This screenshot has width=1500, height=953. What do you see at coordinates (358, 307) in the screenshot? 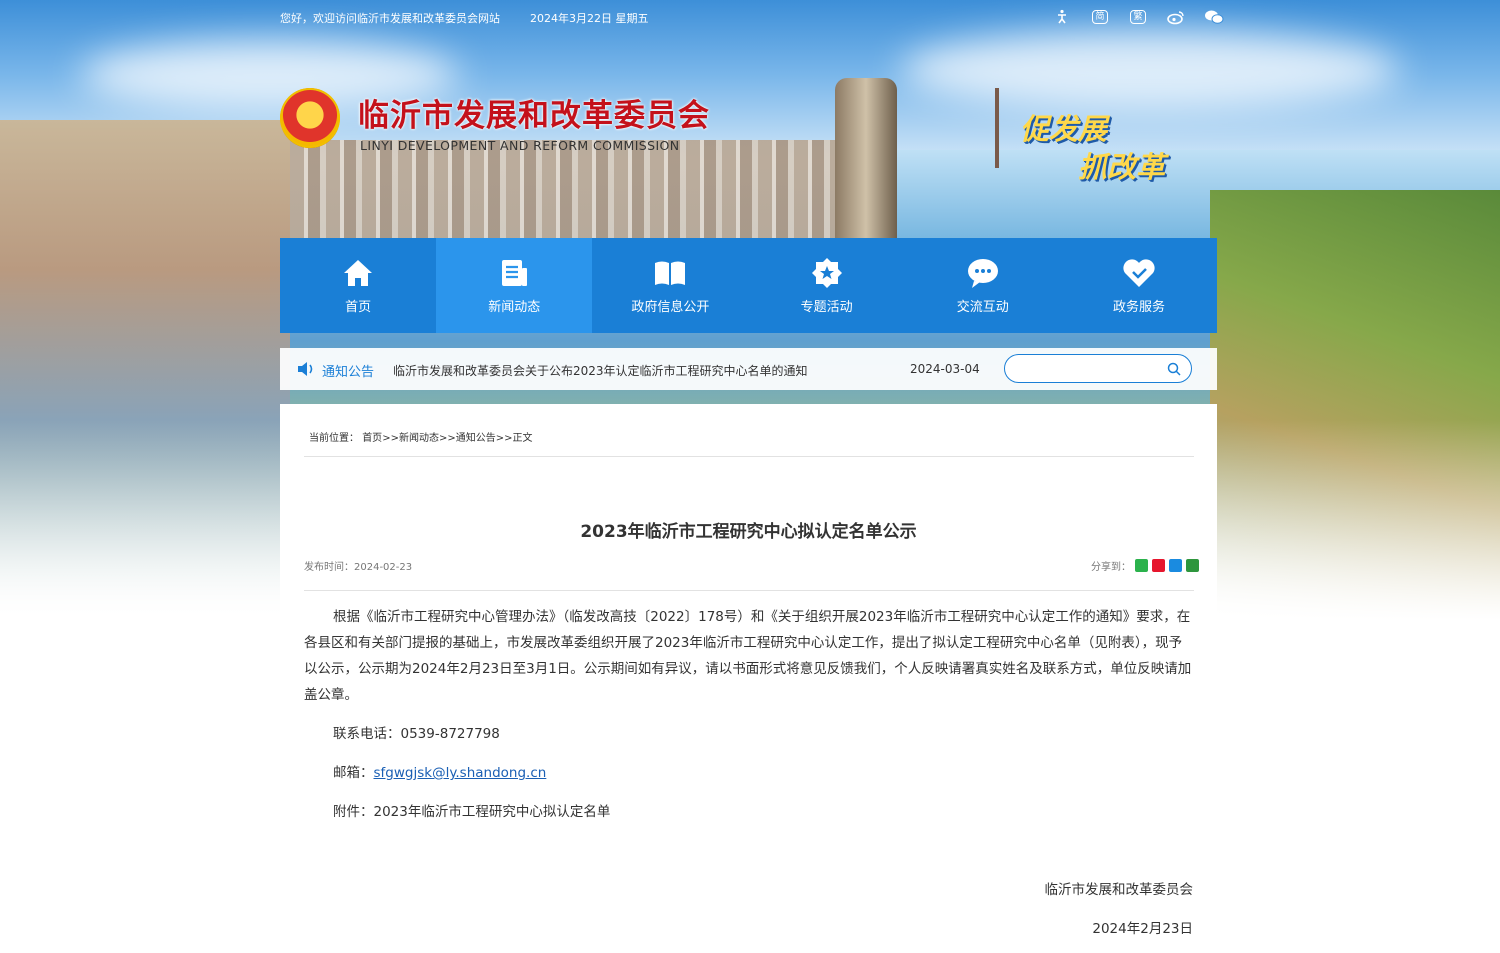
I see `nav-label: 首页` at bounding box center [358, 307].